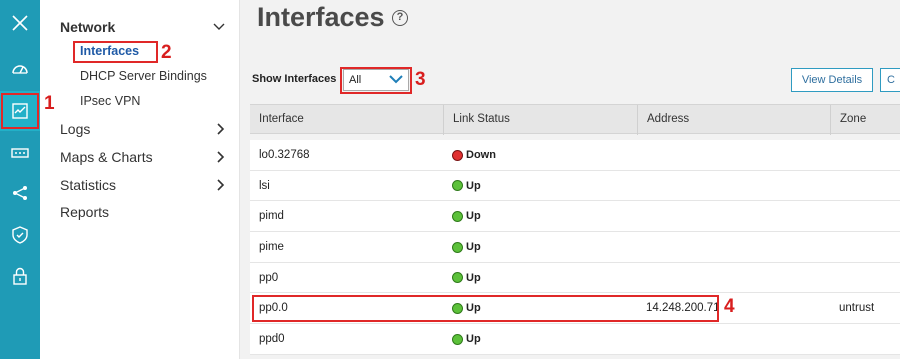  I want to click on lock-button, so click(20, 276).